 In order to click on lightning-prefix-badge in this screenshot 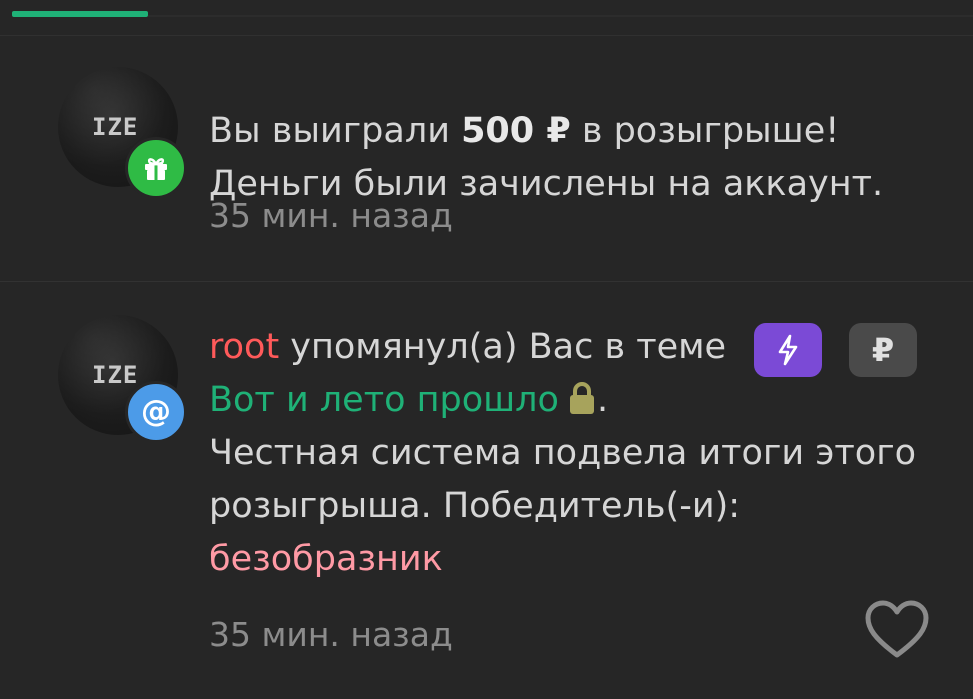, I will do `click(788, 350)`.